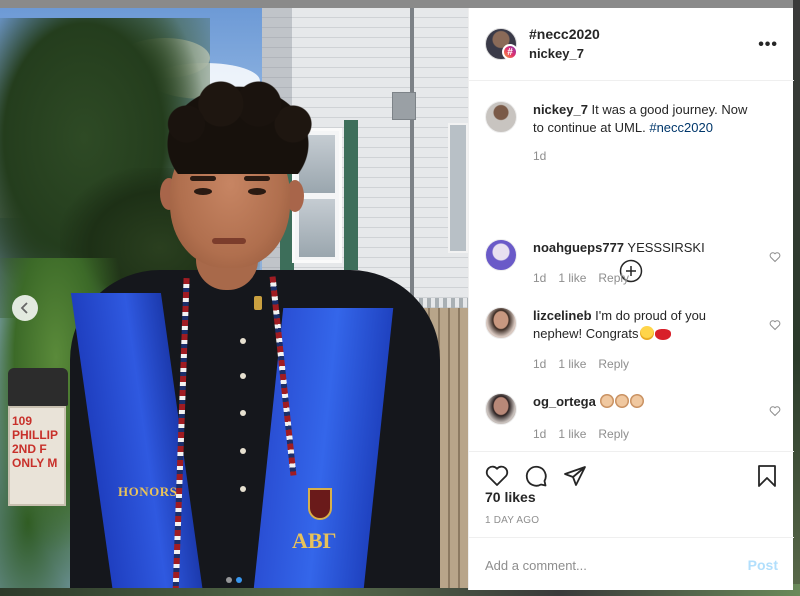 The width and height of the screenshot is (800, 596). What do you see at coordinates (646, 333) in the screenshot?
I see `smiling-face-icon` at bounding box center [646, 333].